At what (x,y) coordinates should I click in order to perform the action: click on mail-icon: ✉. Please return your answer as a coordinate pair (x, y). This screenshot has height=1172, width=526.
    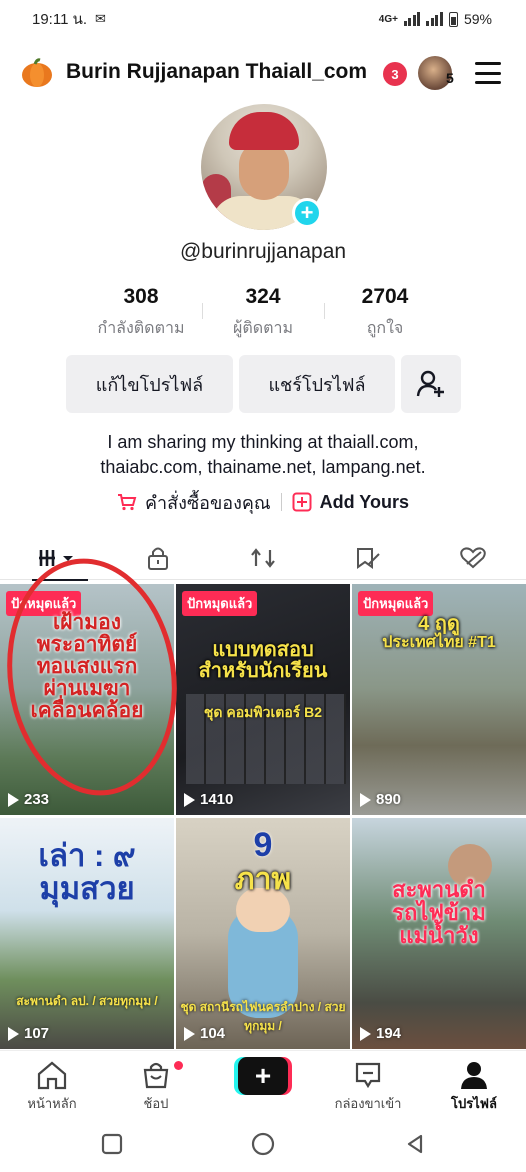
    Looking at the image, I should click on (100, 18).